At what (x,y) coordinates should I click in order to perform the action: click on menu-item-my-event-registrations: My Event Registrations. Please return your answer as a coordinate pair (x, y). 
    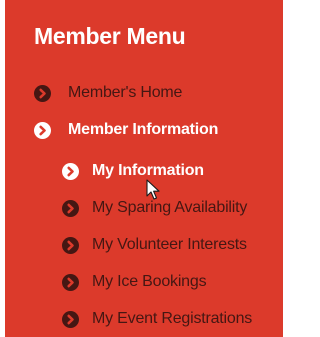
    Looking at the image, I should click on (157, 319).